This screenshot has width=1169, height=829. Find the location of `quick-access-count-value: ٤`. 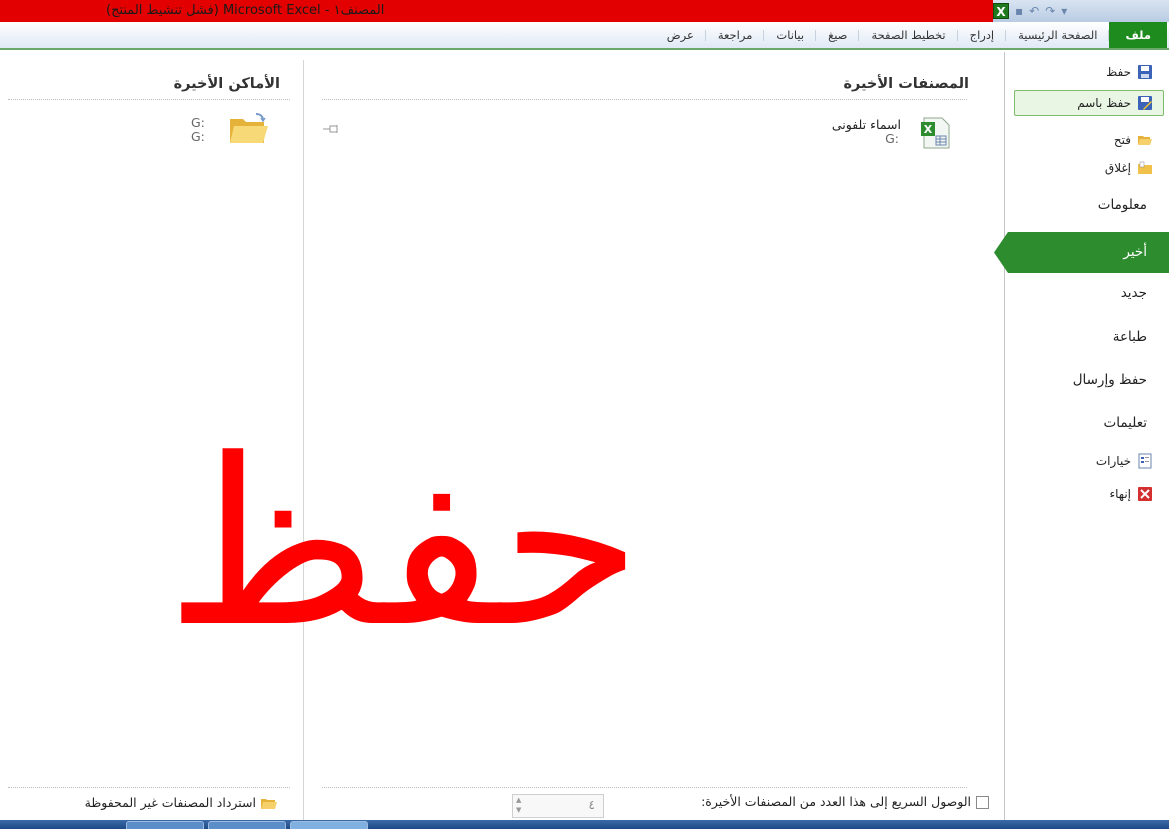

quick-access-count-value: ٤ is located at coordinates (591, 805).